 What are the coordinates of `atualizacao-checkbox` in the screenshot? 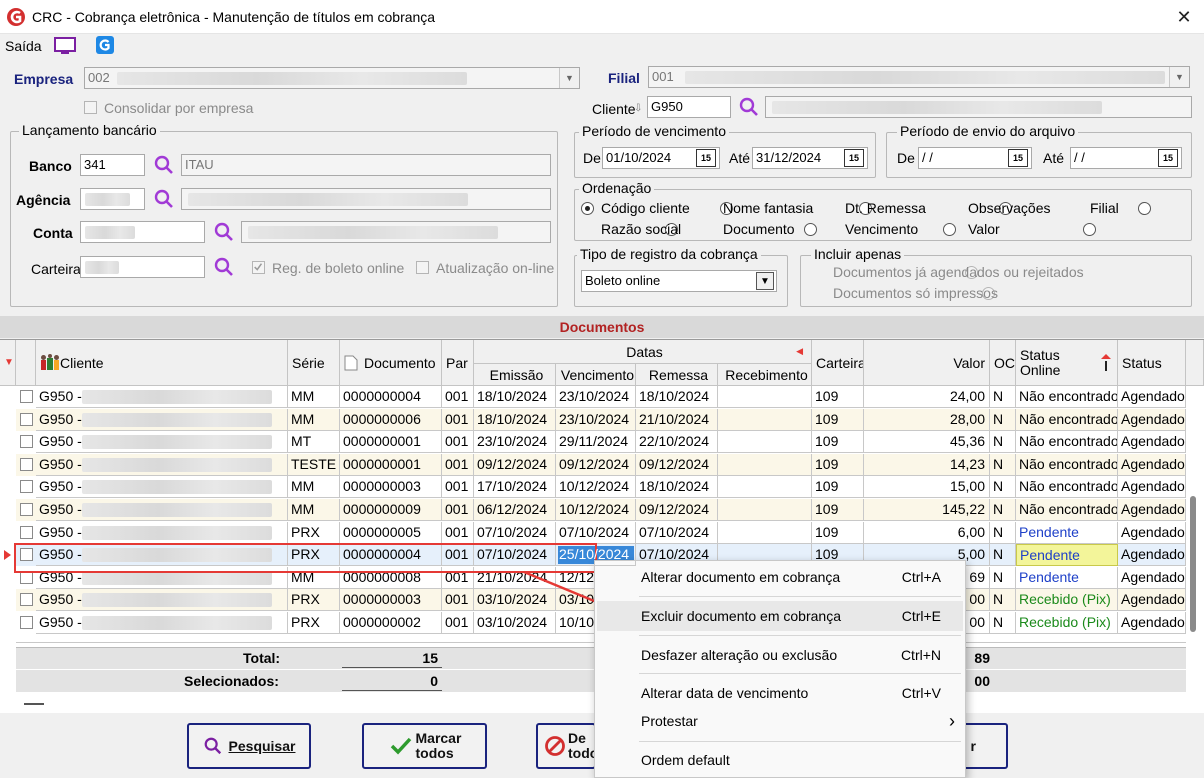 It's located at (422, 267).